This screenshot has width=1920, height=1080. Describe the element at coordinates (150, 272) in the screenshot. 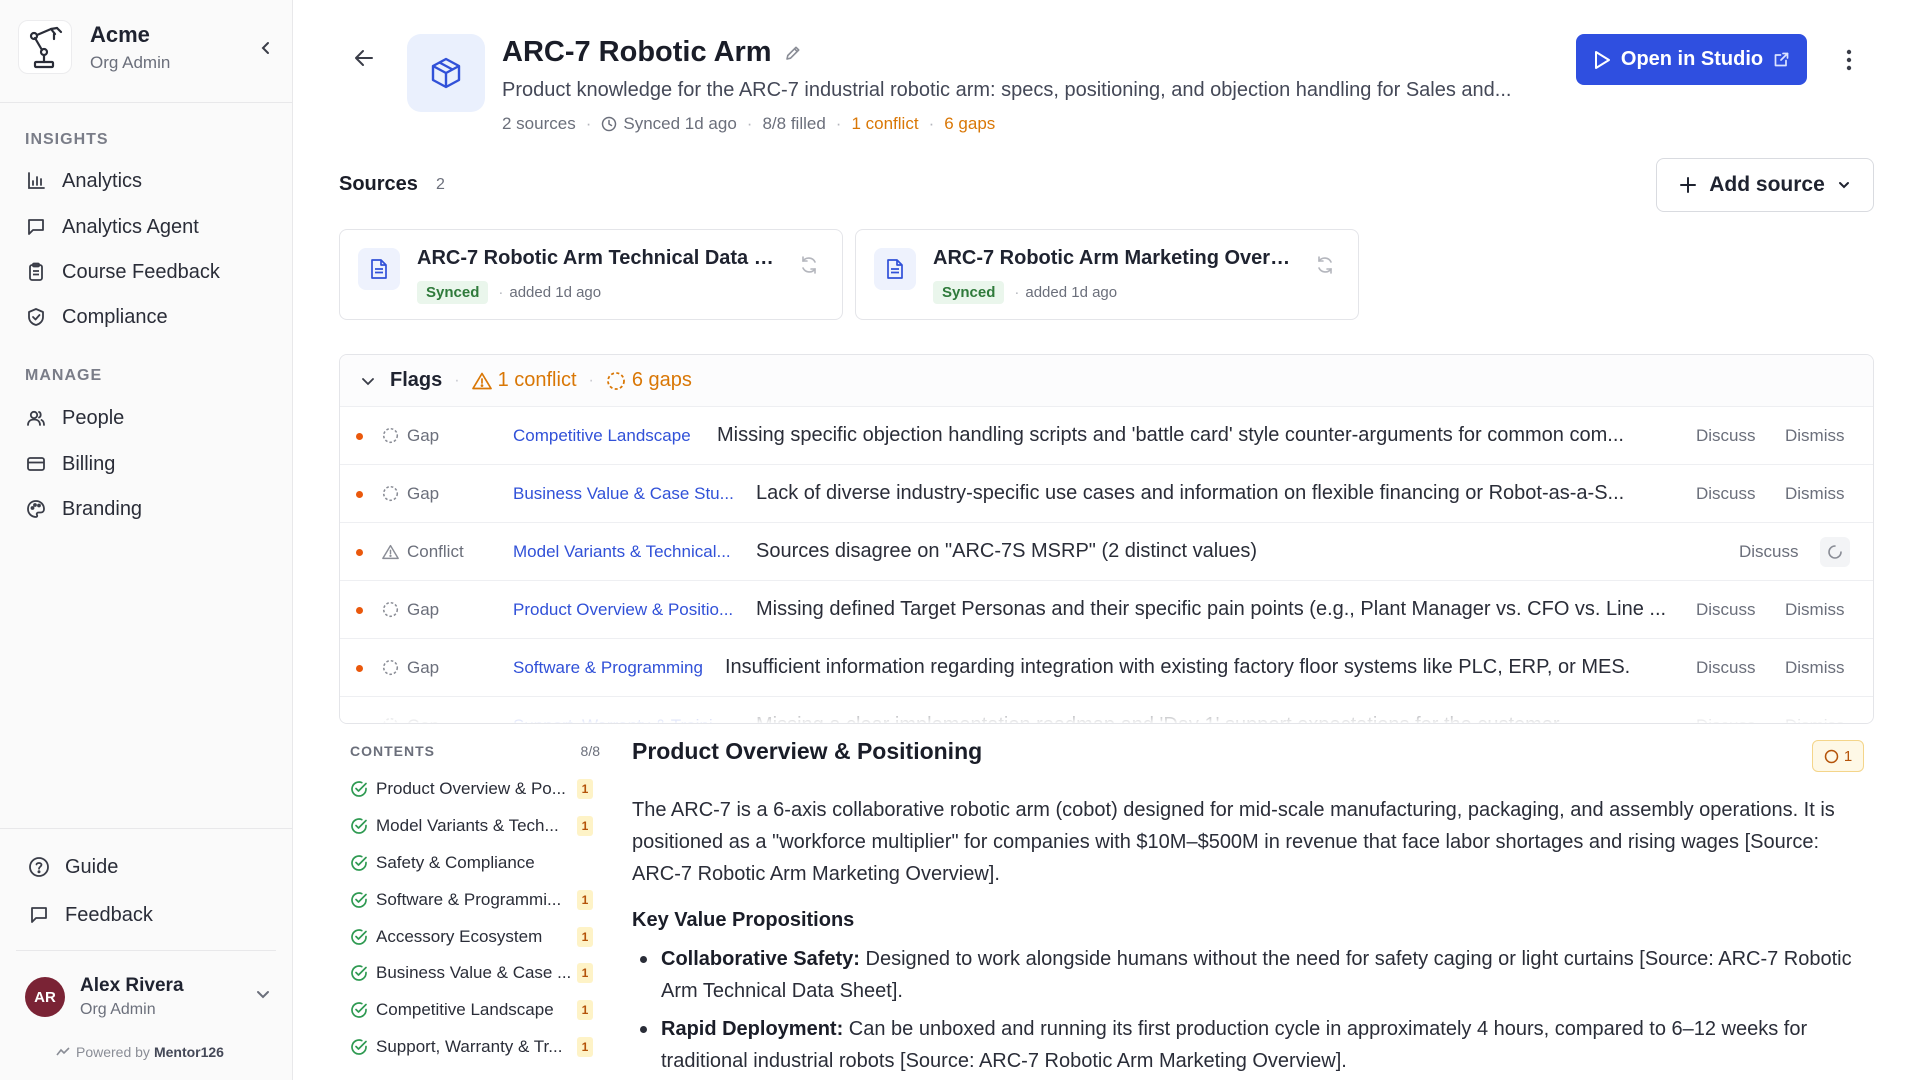

I see `sidebar-item-course-feedback: Course Feedback` at that location.